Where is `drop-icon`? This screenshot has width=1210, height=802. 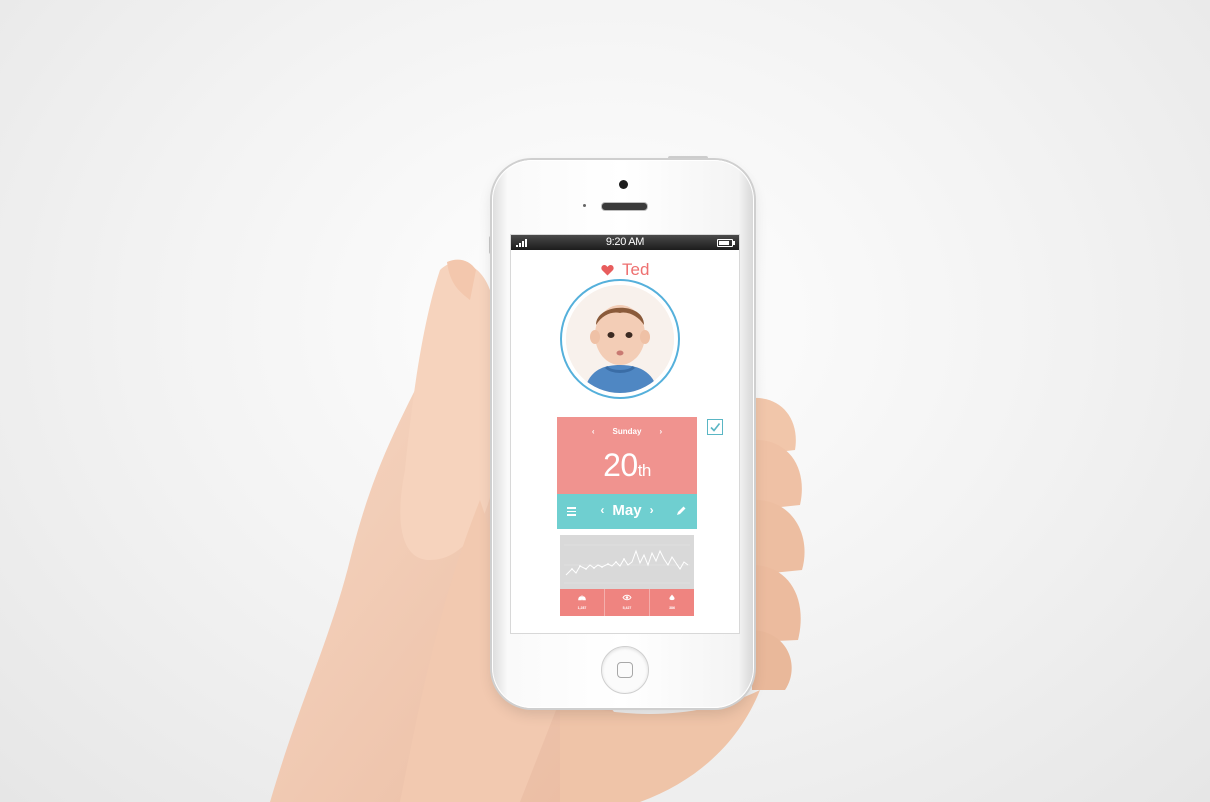 drop-icon is located at coordinates (672, 597).